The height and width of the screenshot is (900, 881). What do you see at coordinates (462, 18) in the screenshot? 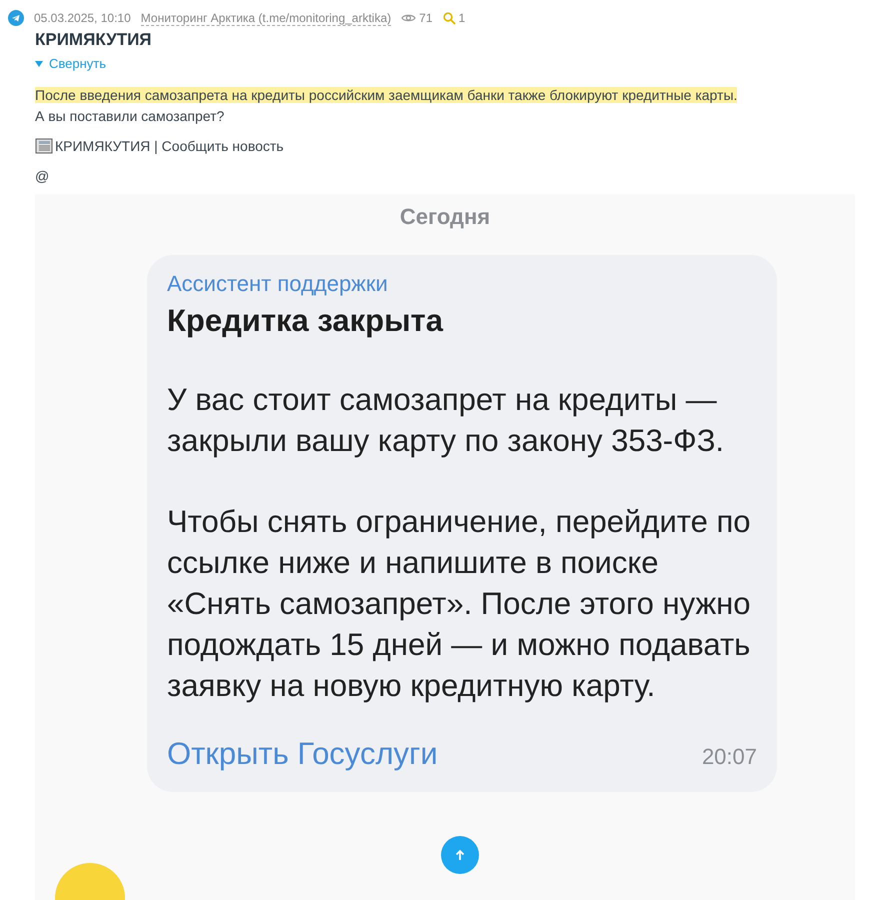
I see `find-count: 1` at bounding box center [462, 18].